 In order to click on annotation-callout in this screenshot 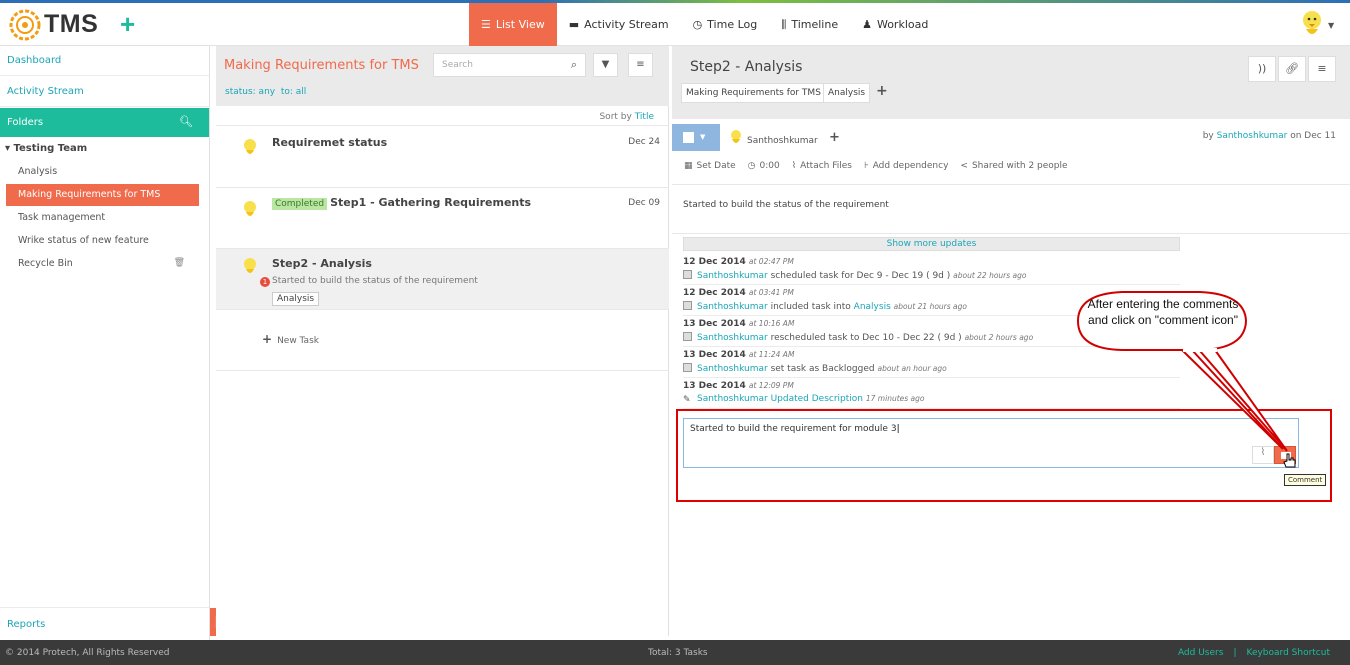, I will do `click(1182, 371)`.